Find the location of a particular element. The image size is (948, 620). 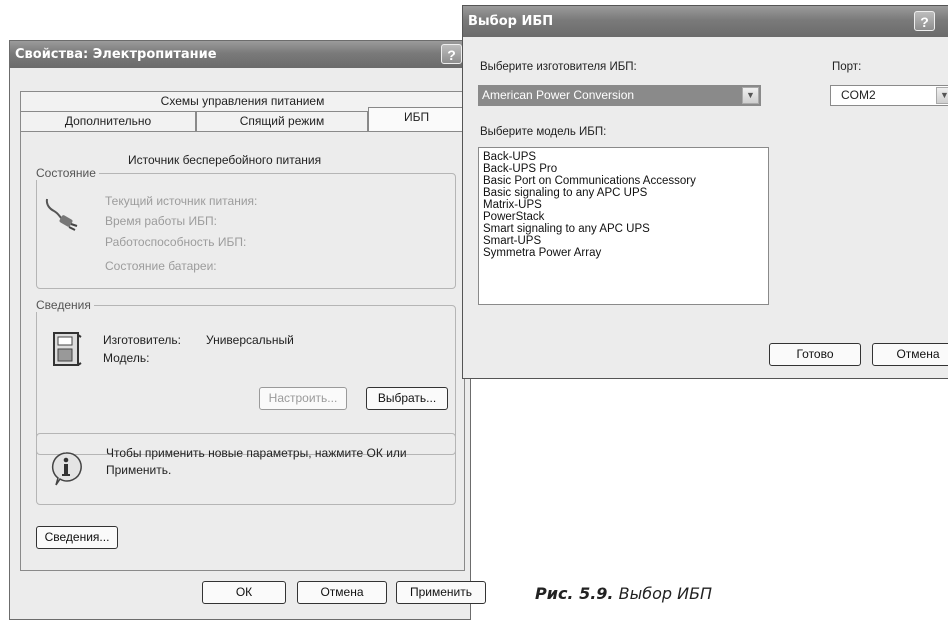

port-select: COM2 ▼ is located at coordinates (889, 95).